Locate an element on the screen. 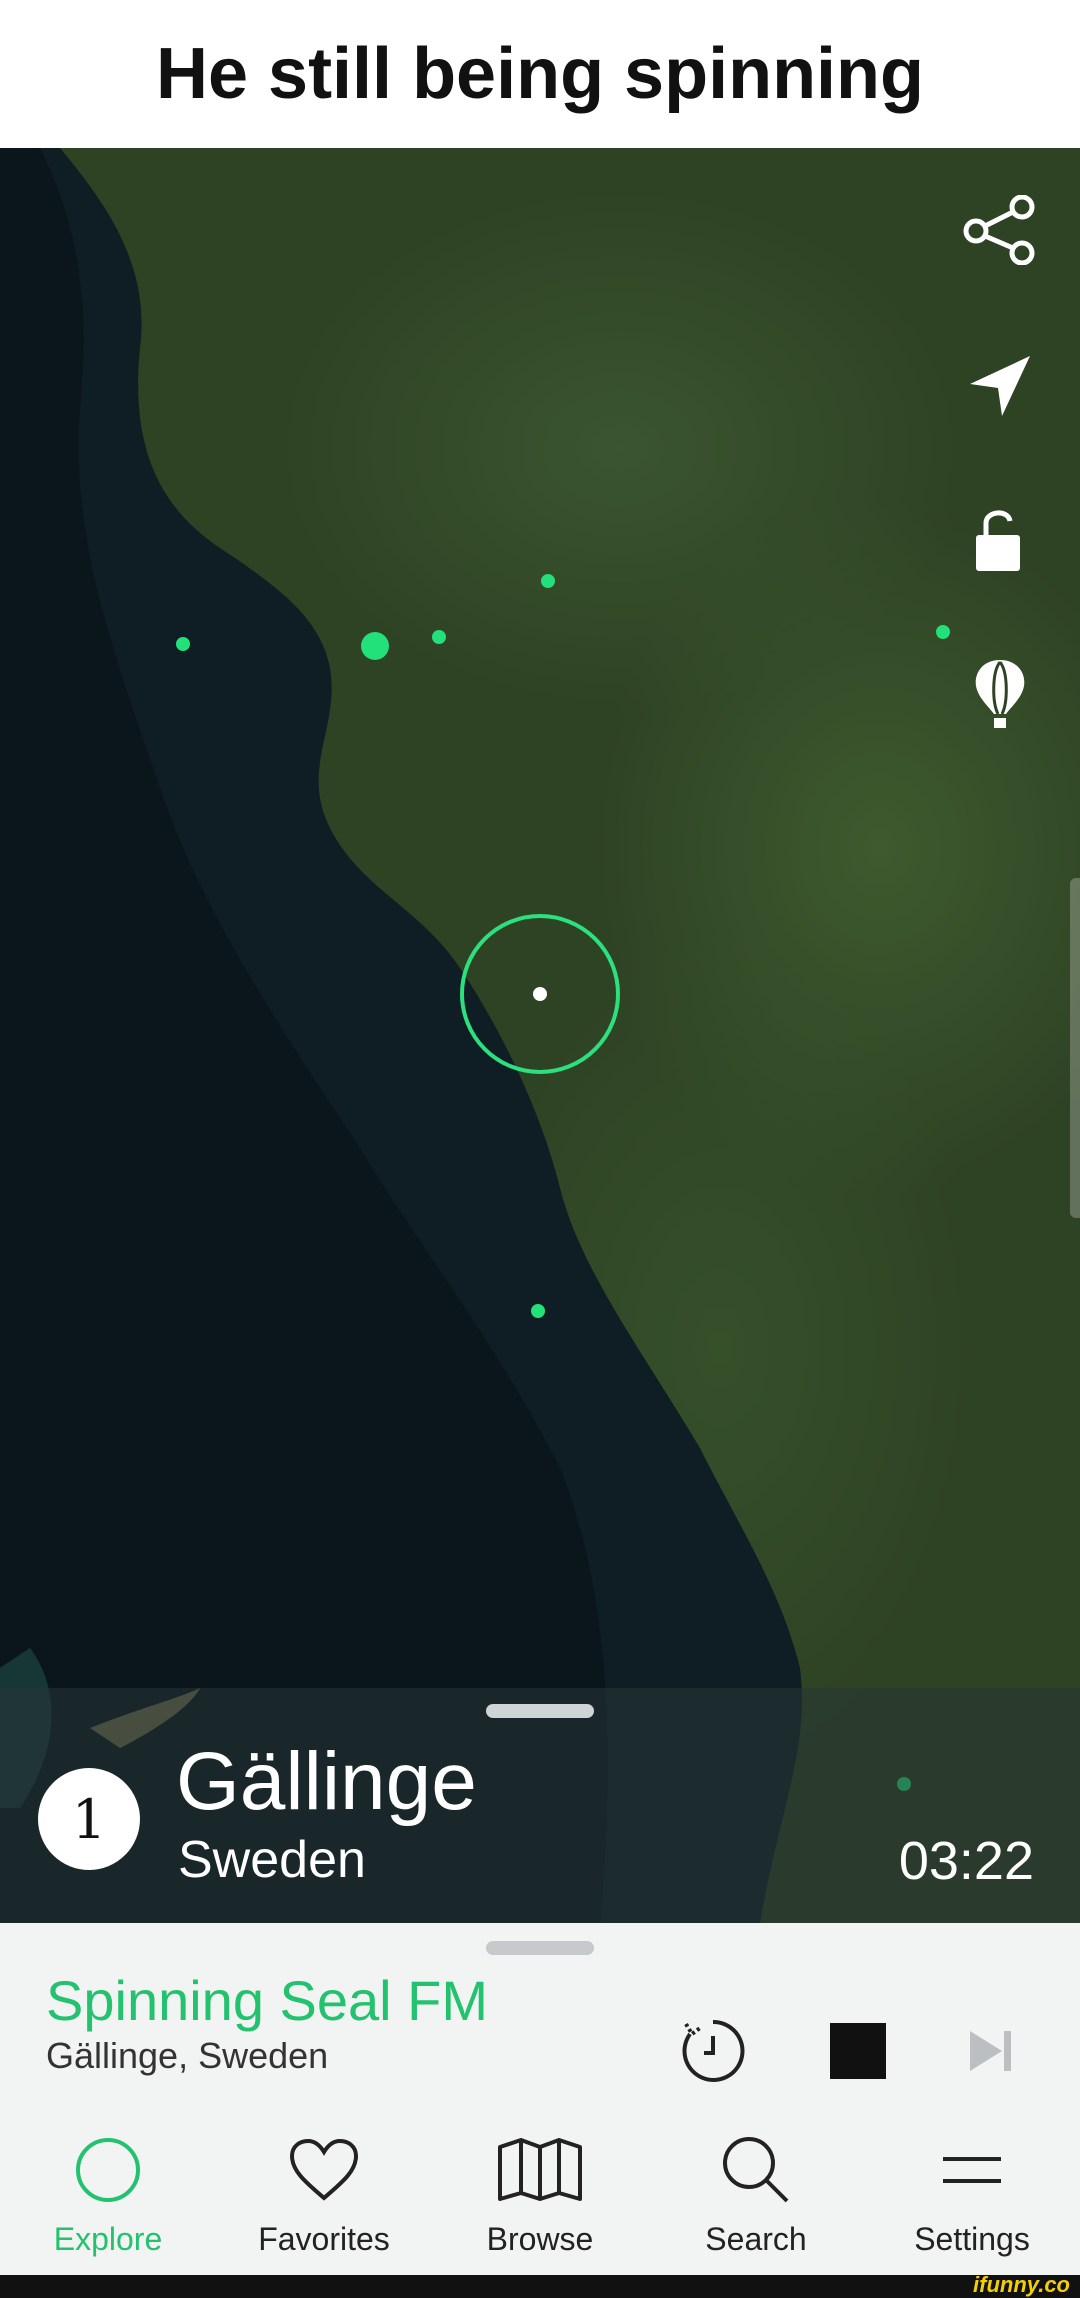  nav-settings: Settings is located at coordinates (972, 2193).